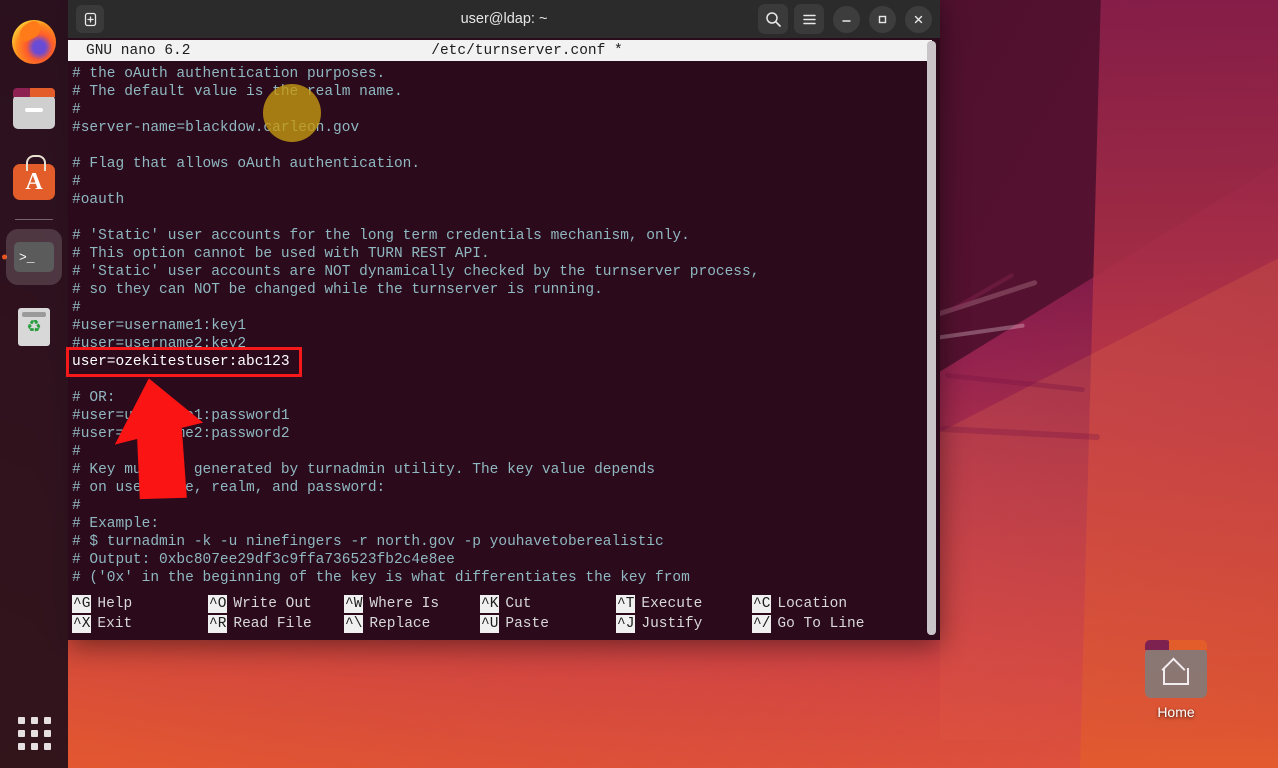 This screenshot has width=1278, height=768. I want to click on new-tab-icon, so click(90, 19).